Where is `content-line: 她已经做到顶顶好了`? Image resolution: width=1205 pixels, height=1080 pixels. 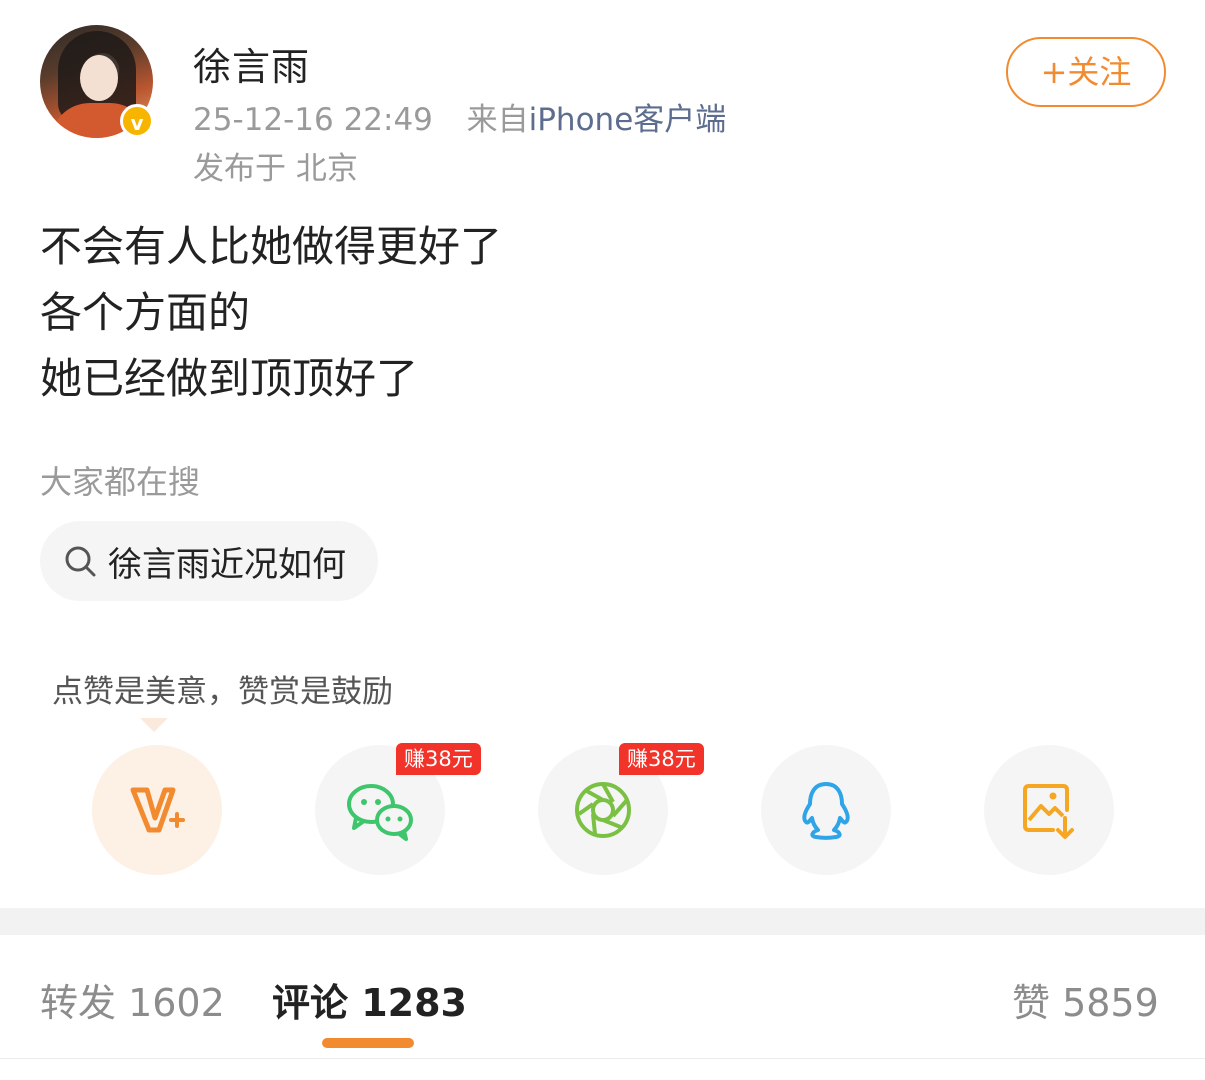 content-line: 她已经做到顶顶好了 is located at coordinates (229, 378).